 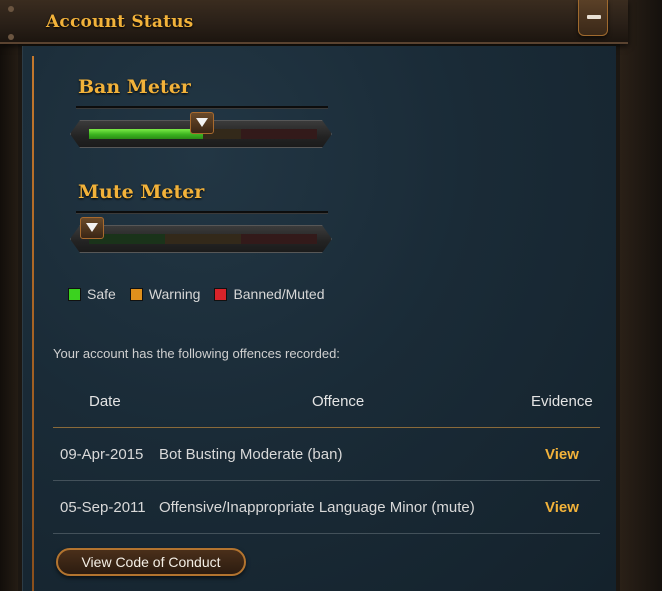 I want to click on account-status-header: Account Status, so click(x=314, y=22).